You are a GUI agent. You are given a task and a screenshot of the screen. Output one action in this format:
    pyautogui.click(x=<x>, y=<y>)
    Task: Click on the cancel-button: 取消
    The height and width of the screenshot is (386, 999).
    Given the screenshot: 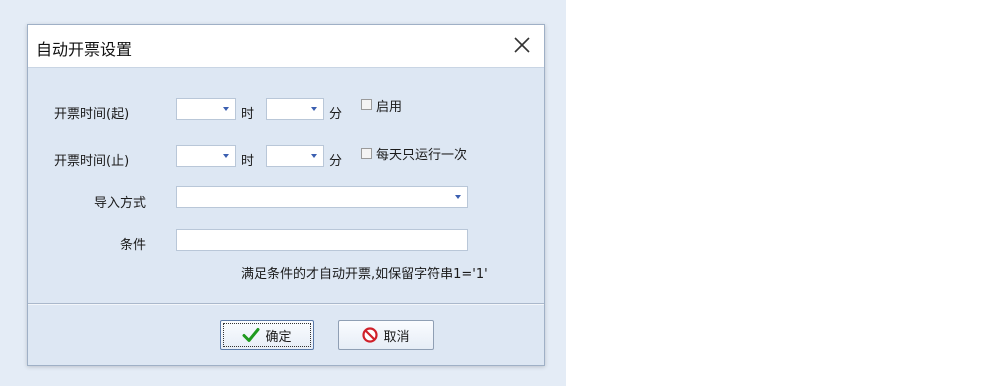 What is the action you would take?
    pyautogui.click(x=386, y=335)
    